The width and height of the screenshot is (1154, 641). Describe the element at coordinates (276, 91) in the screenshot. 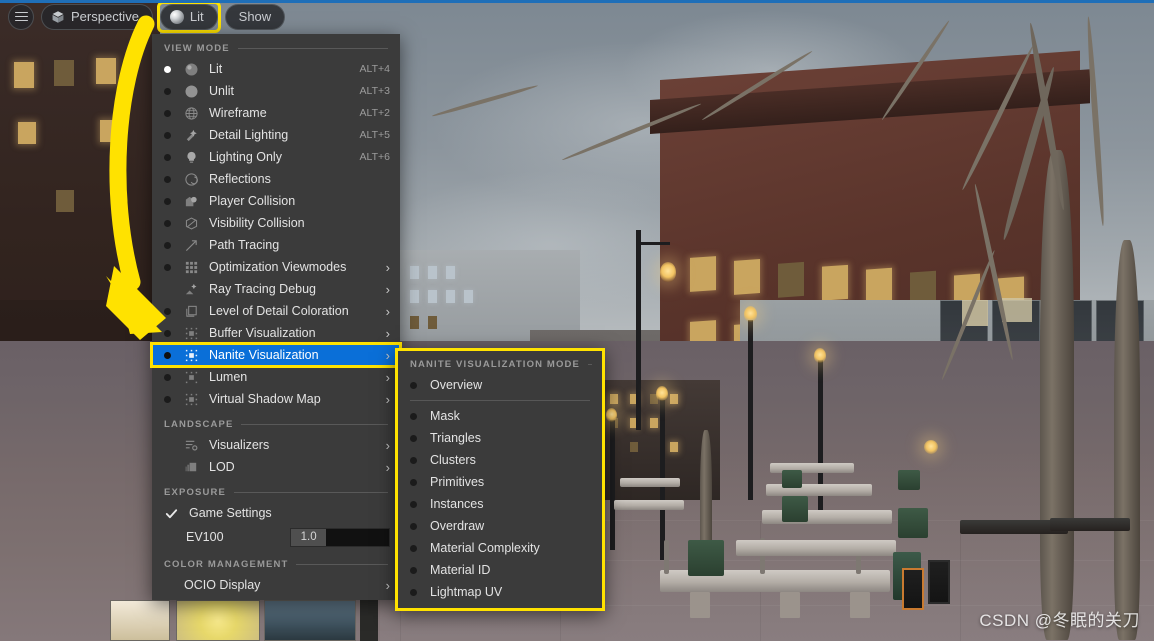

I see `menu-item-unlit: Unlit ALT+3` at that location.